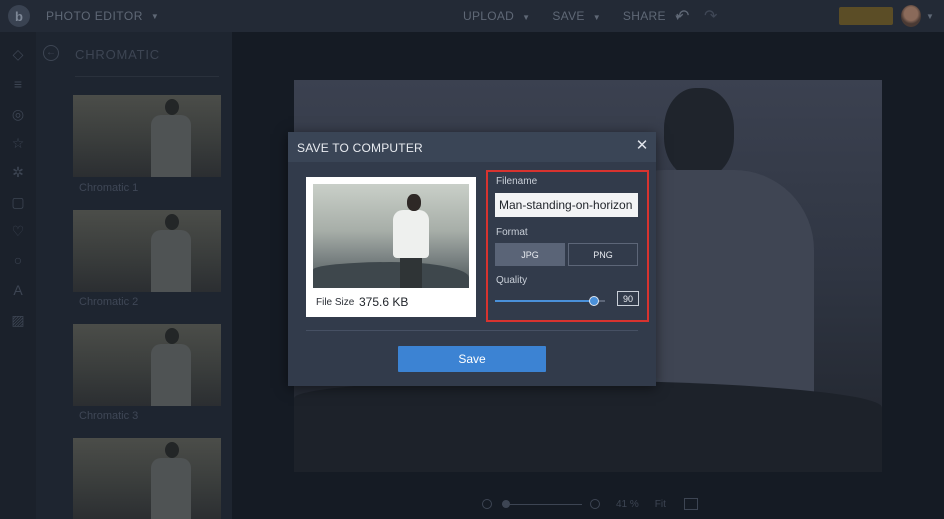 This screenshot has width=944, height=519. I want to click on save-label: SAVE, so click(568, 16).